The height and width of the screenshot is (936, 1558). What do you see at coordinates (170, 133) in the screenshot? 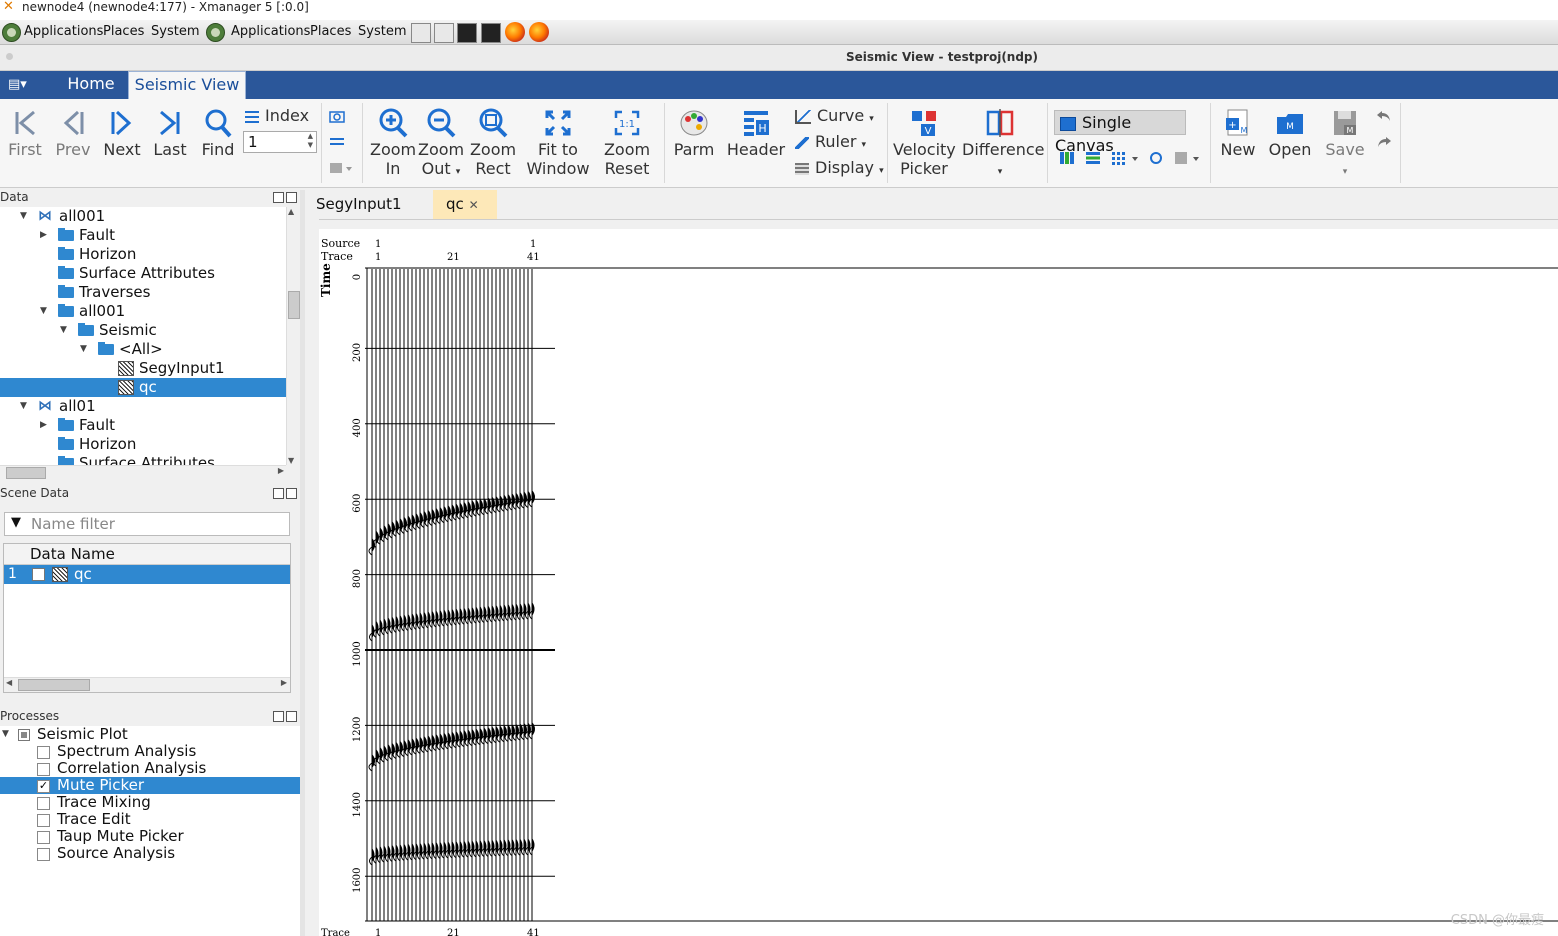
I see `last-button: Last` at bounding box center [170, 133].